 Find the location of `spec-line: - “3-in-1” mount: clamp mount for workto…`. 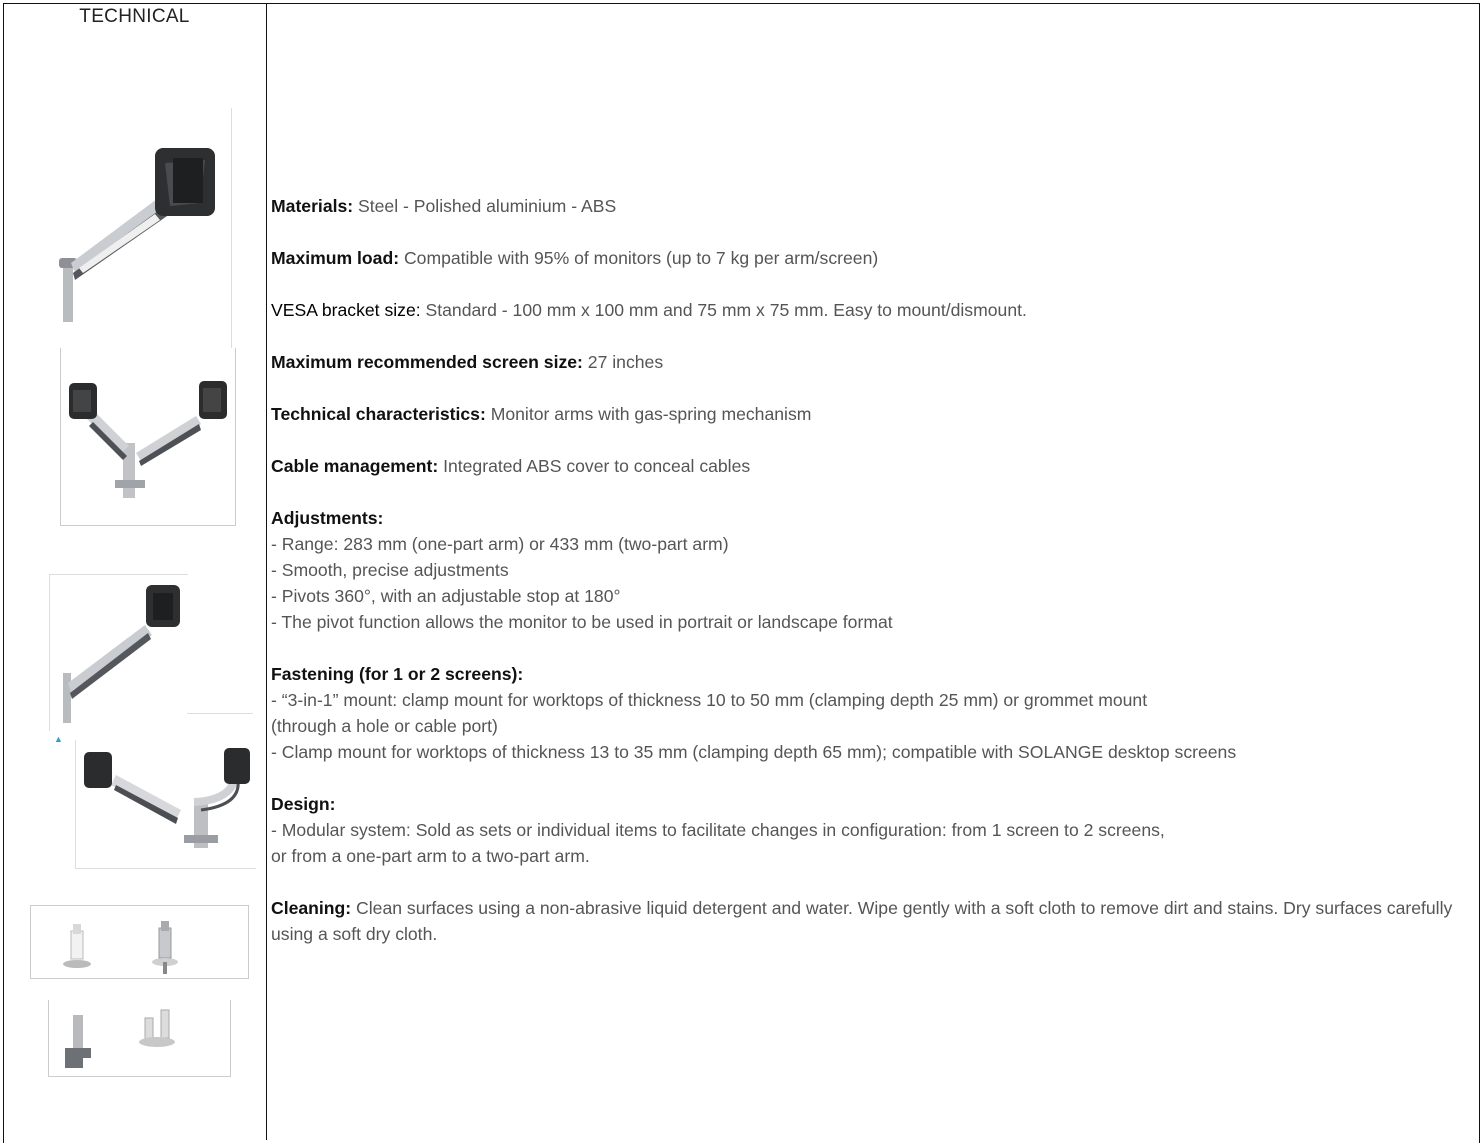

spec-line: - “3-in-1” mount: clamp mount for workto… is located at coordinates (709, 700).